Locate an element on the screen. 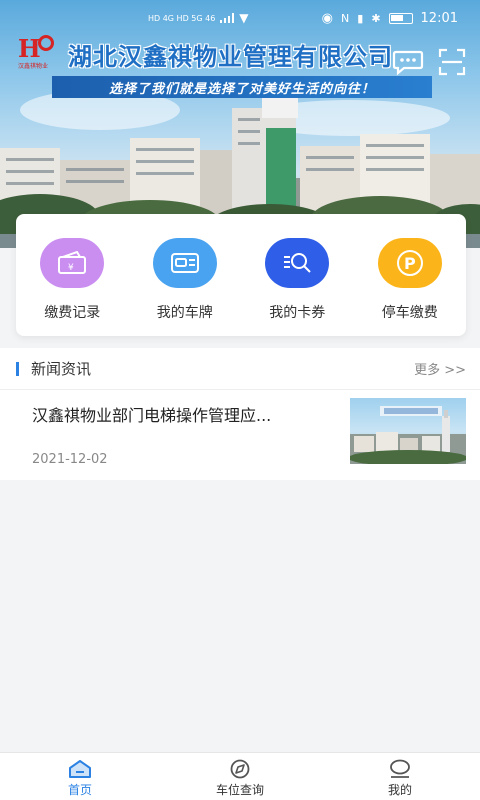 This screenshot has height=800, width=480. more-news-link: 更多 >> is located at coordinates (440, 368).